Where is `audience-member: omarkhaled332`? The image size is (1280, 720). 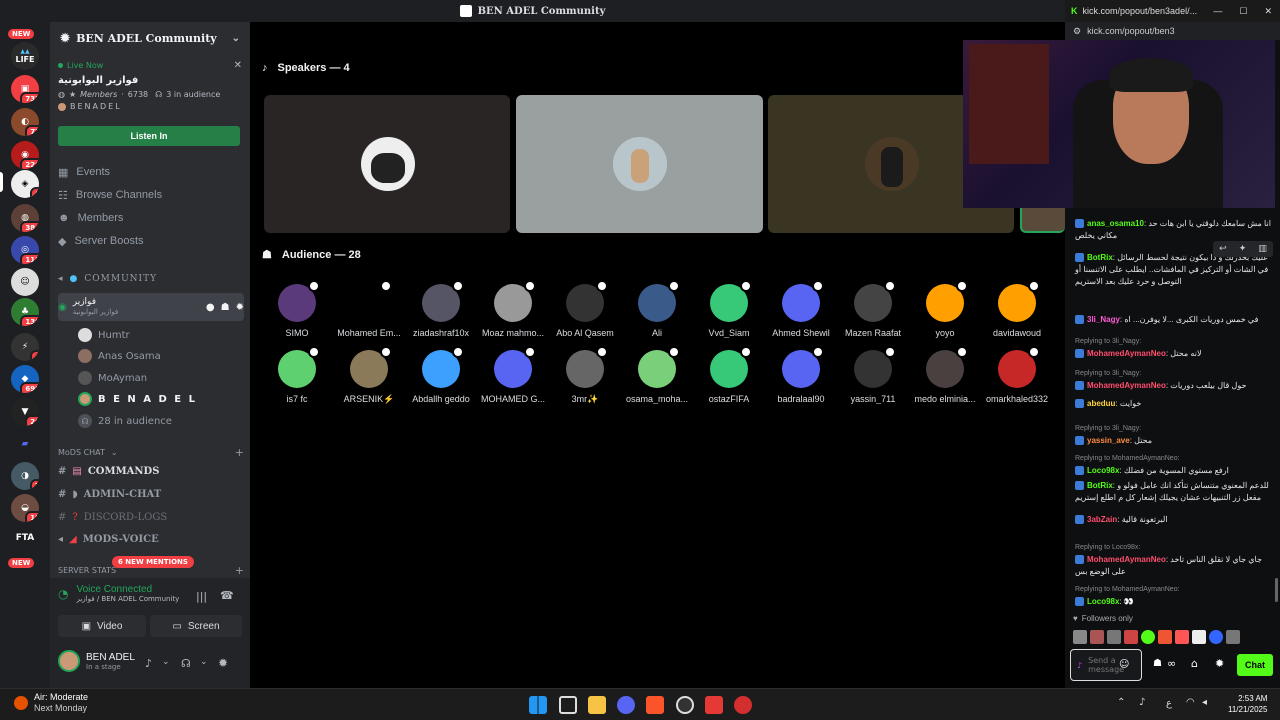
audience-member: omarkhaled332 is located at coordinates (1017, 375).